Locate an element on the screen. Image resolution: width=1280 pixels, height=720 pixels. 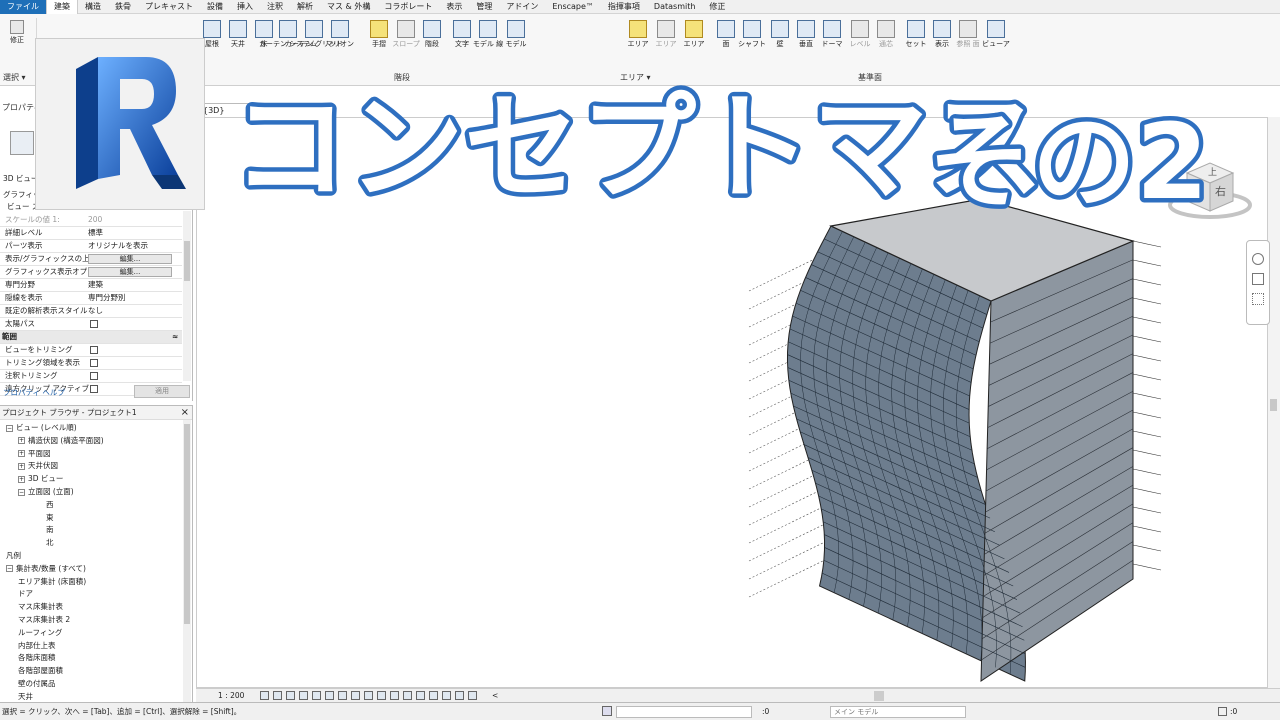
browser-node: エリア集計 (床面積) is located at coordinates (52, 581).